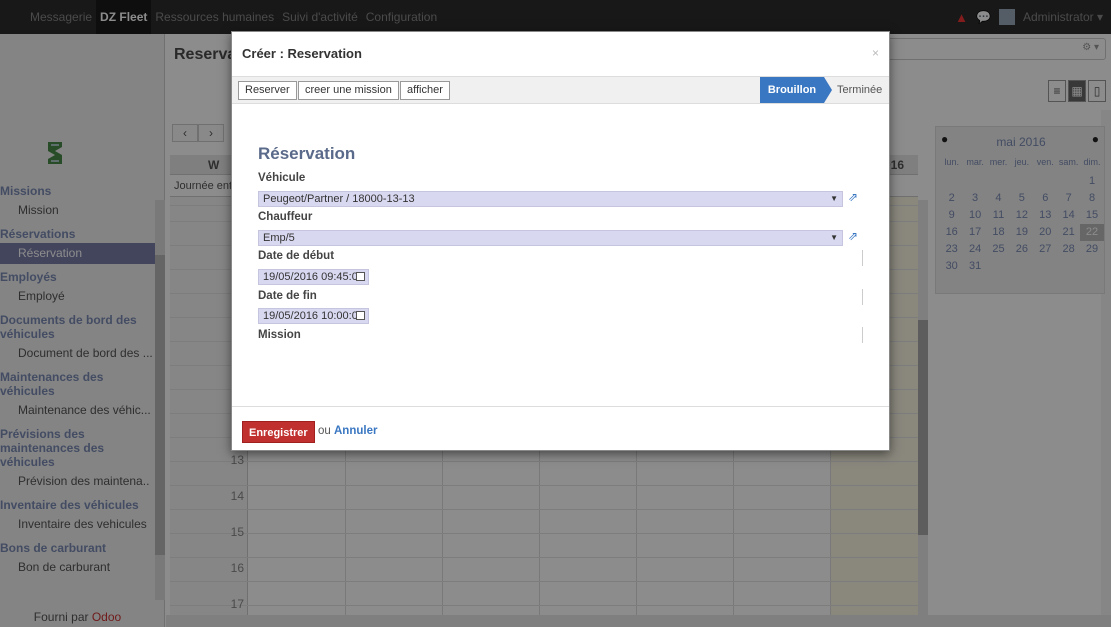  I want to click on date-debut-input: 19/05/2016 09:45:00, so click(313, 277).